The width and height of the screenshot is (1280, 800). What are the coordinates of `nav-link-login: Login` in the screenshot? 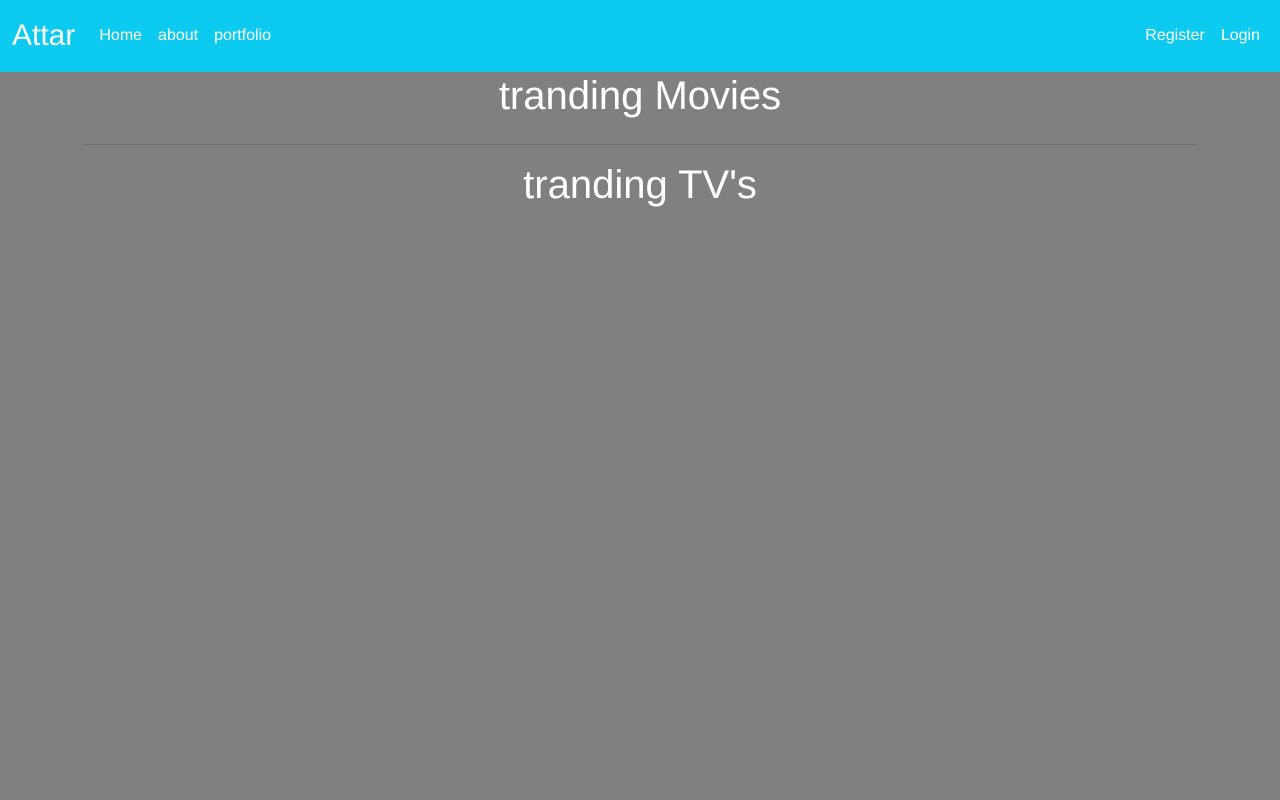 It's located at (1240, 36).